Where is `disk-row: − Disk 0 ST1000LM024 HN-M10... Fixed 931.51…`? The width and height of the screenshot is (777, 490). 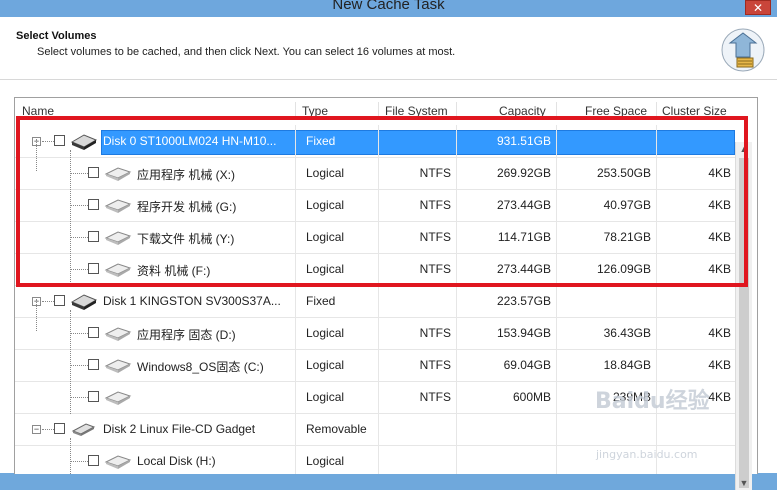 disk-row: − Disk 0 ST1000LM024 HN-M10... Fixed 931.51… is located at coordinates (376, 141).